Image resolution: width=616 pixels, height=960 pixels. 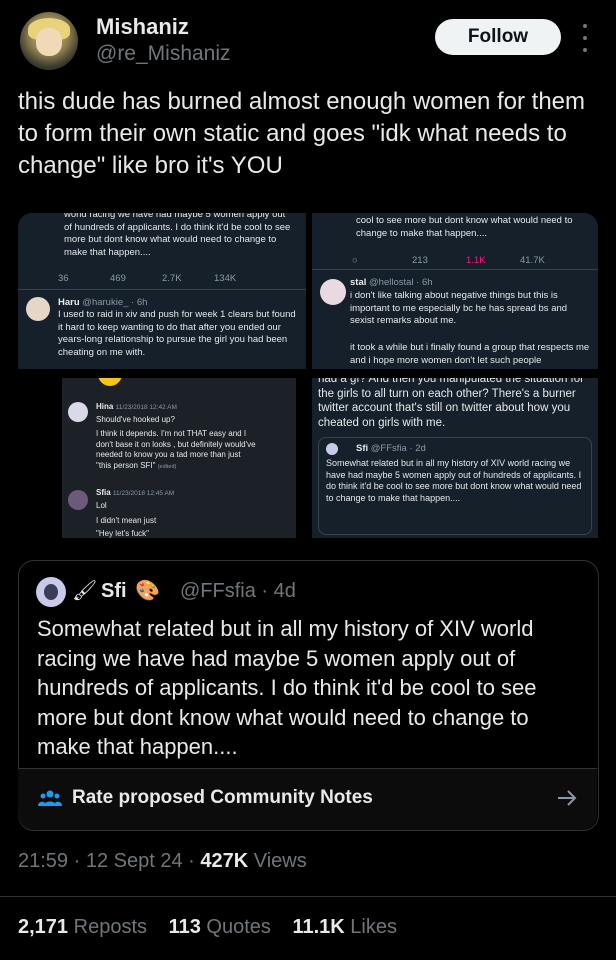 What do you see at coordinates (63, 278) in the screenshot?
I see `reply-count: 36` at bounding box center [63, 278].